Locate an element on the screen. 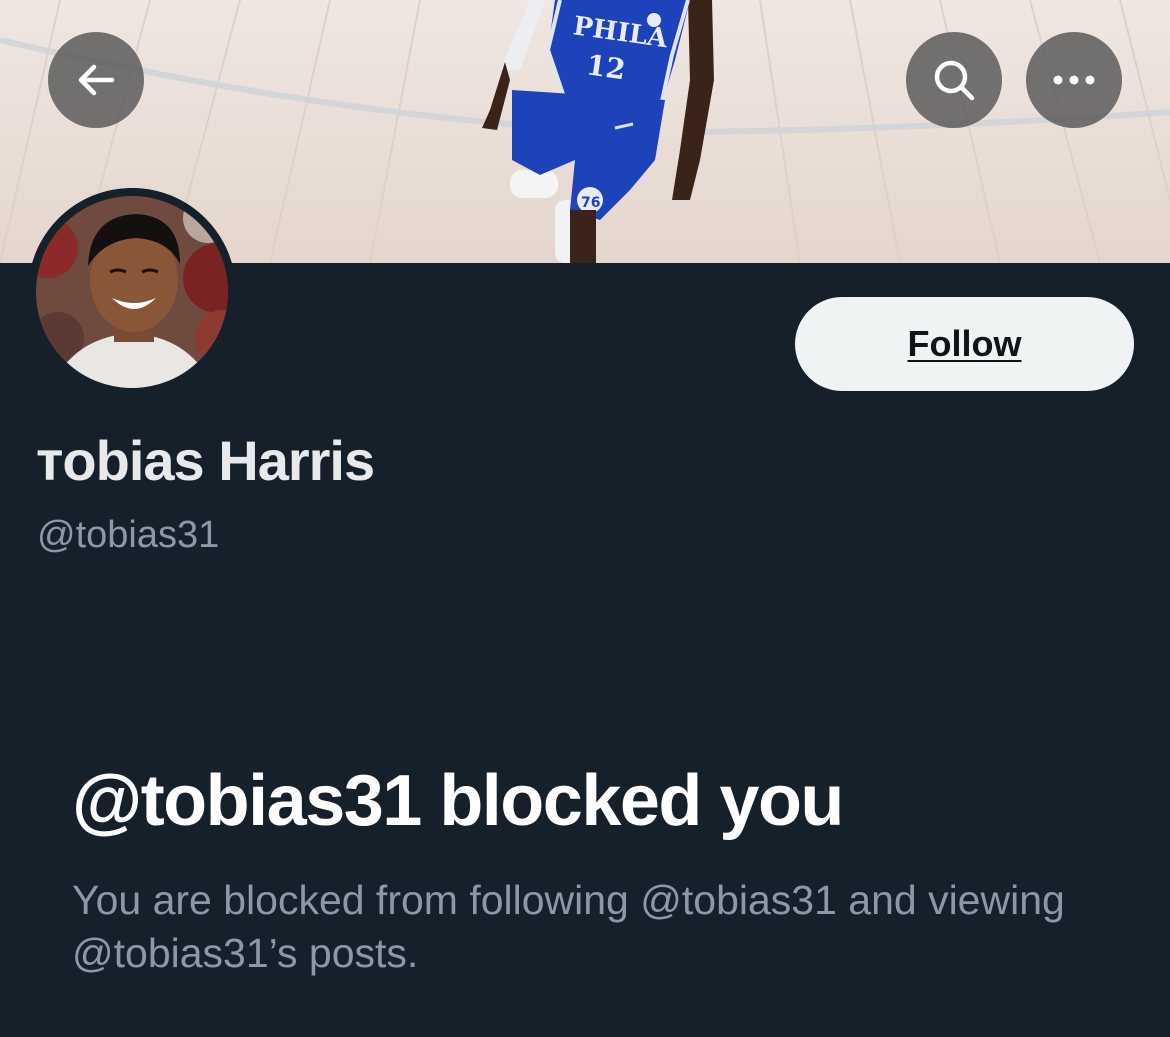 The image size is (1170, 1037). search-button is located at coordinates (954, 80).